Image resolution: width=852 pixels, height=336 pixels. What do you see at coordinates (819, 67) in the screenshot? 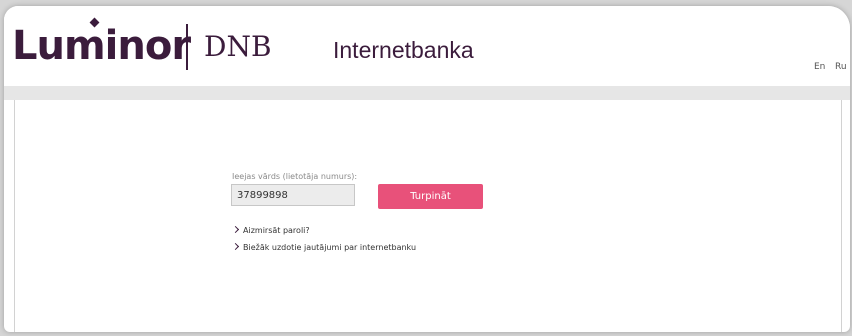
I see `language-en-link: En` at bounding box center [819, 67].